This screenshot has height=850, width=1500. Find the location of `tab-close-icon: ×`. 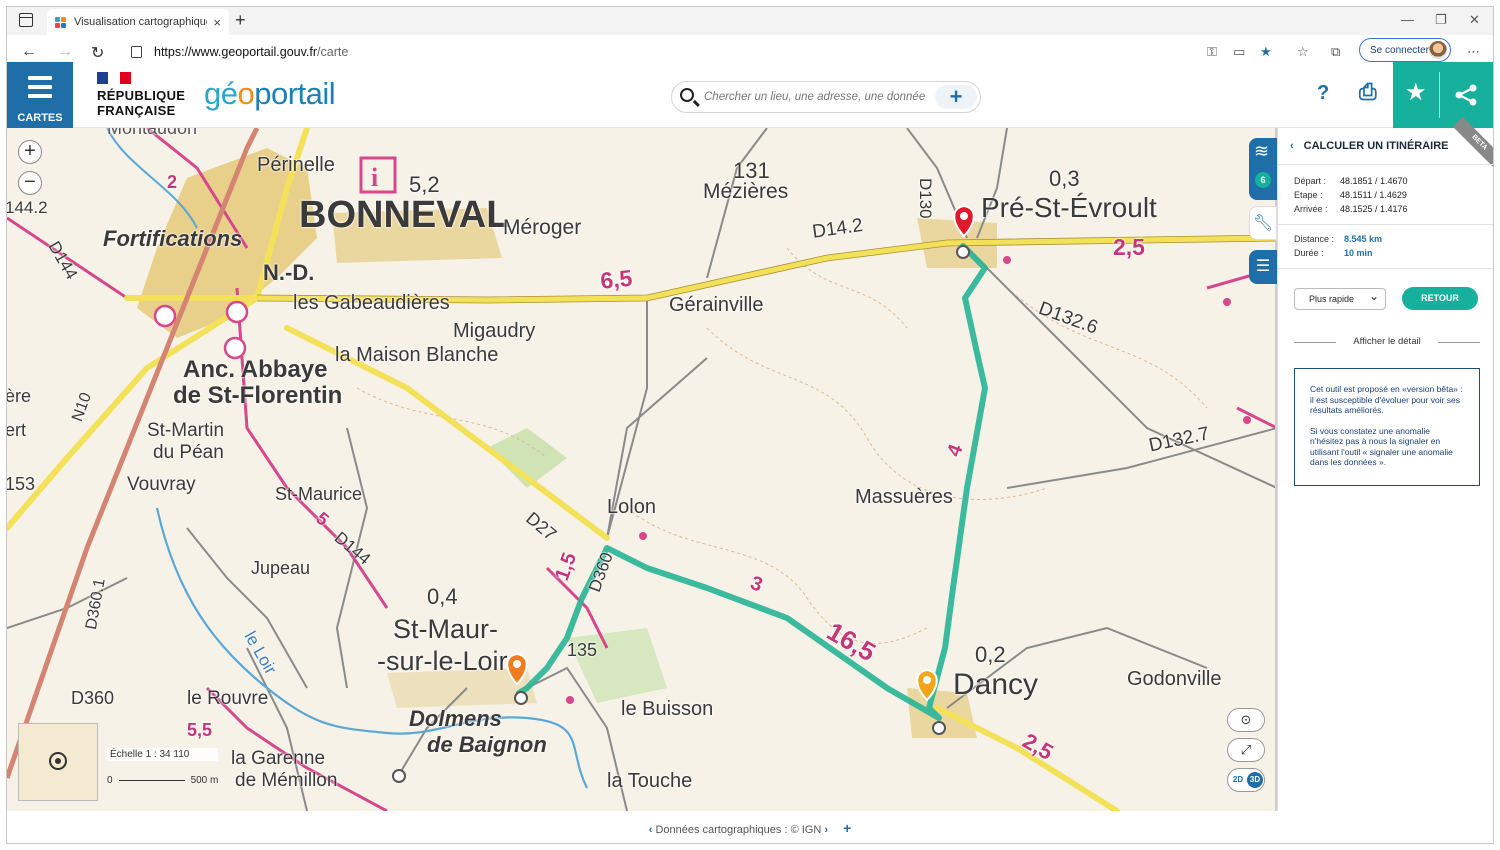

tab-close-icon: × is located at coordinates (217, 22).